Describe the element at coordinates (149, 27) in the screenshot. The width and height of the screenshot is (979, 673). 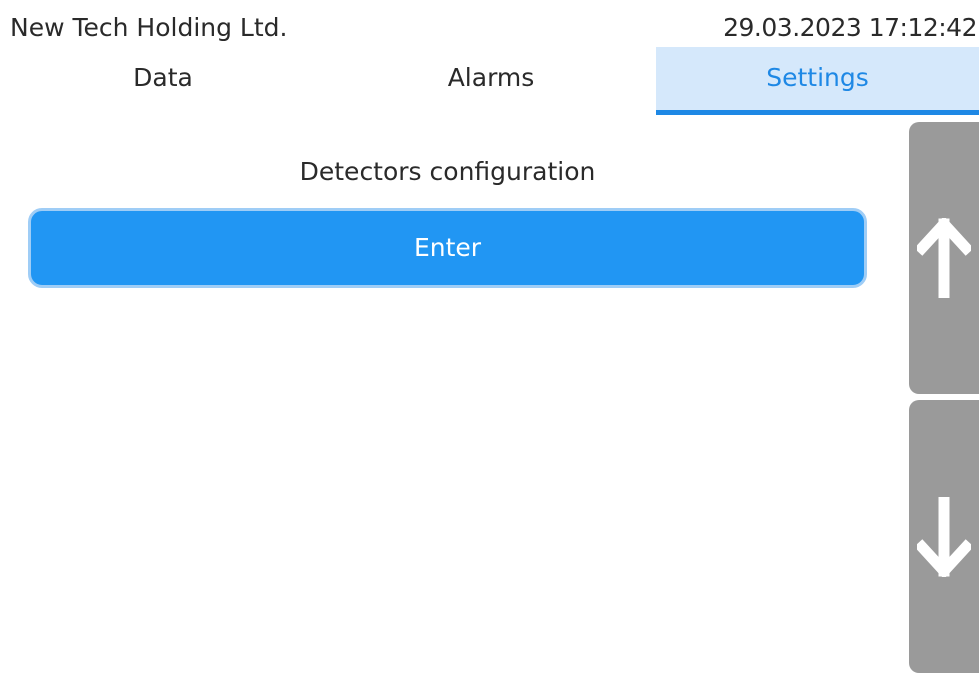
I see `company-name: New Tech Holding Ltd.` at that location.